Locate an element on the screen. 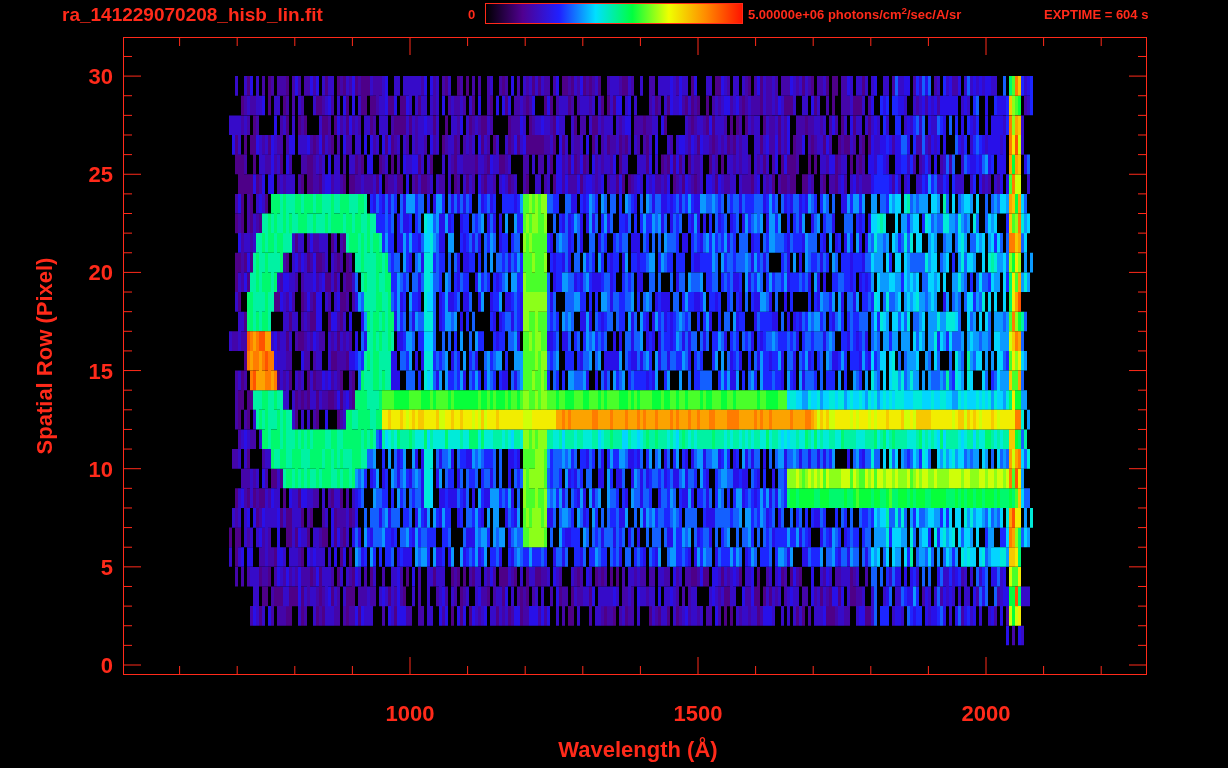 This screenshot has height=768, width=1228. file-title: ra_141229070208_hisb_lin.fit is located at coordinates (193, 15).